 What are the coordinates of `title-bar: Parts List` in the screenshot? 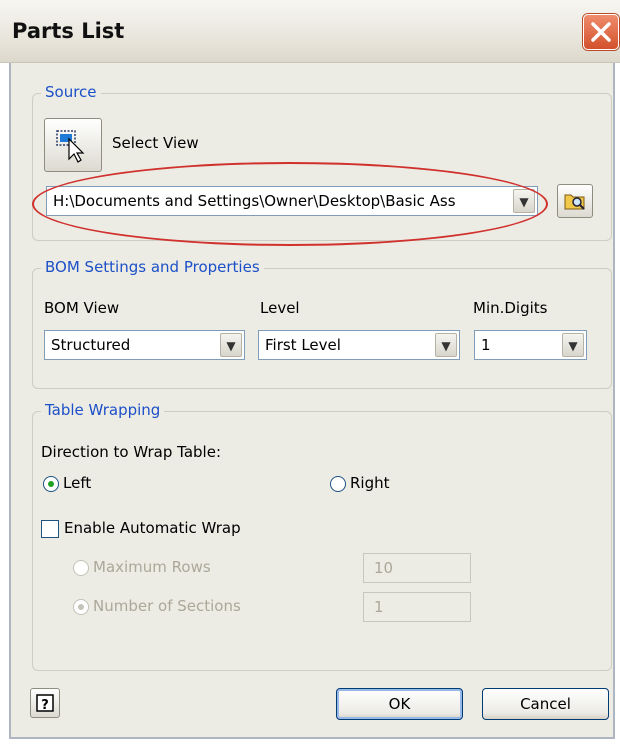 It's located at (310, 31).